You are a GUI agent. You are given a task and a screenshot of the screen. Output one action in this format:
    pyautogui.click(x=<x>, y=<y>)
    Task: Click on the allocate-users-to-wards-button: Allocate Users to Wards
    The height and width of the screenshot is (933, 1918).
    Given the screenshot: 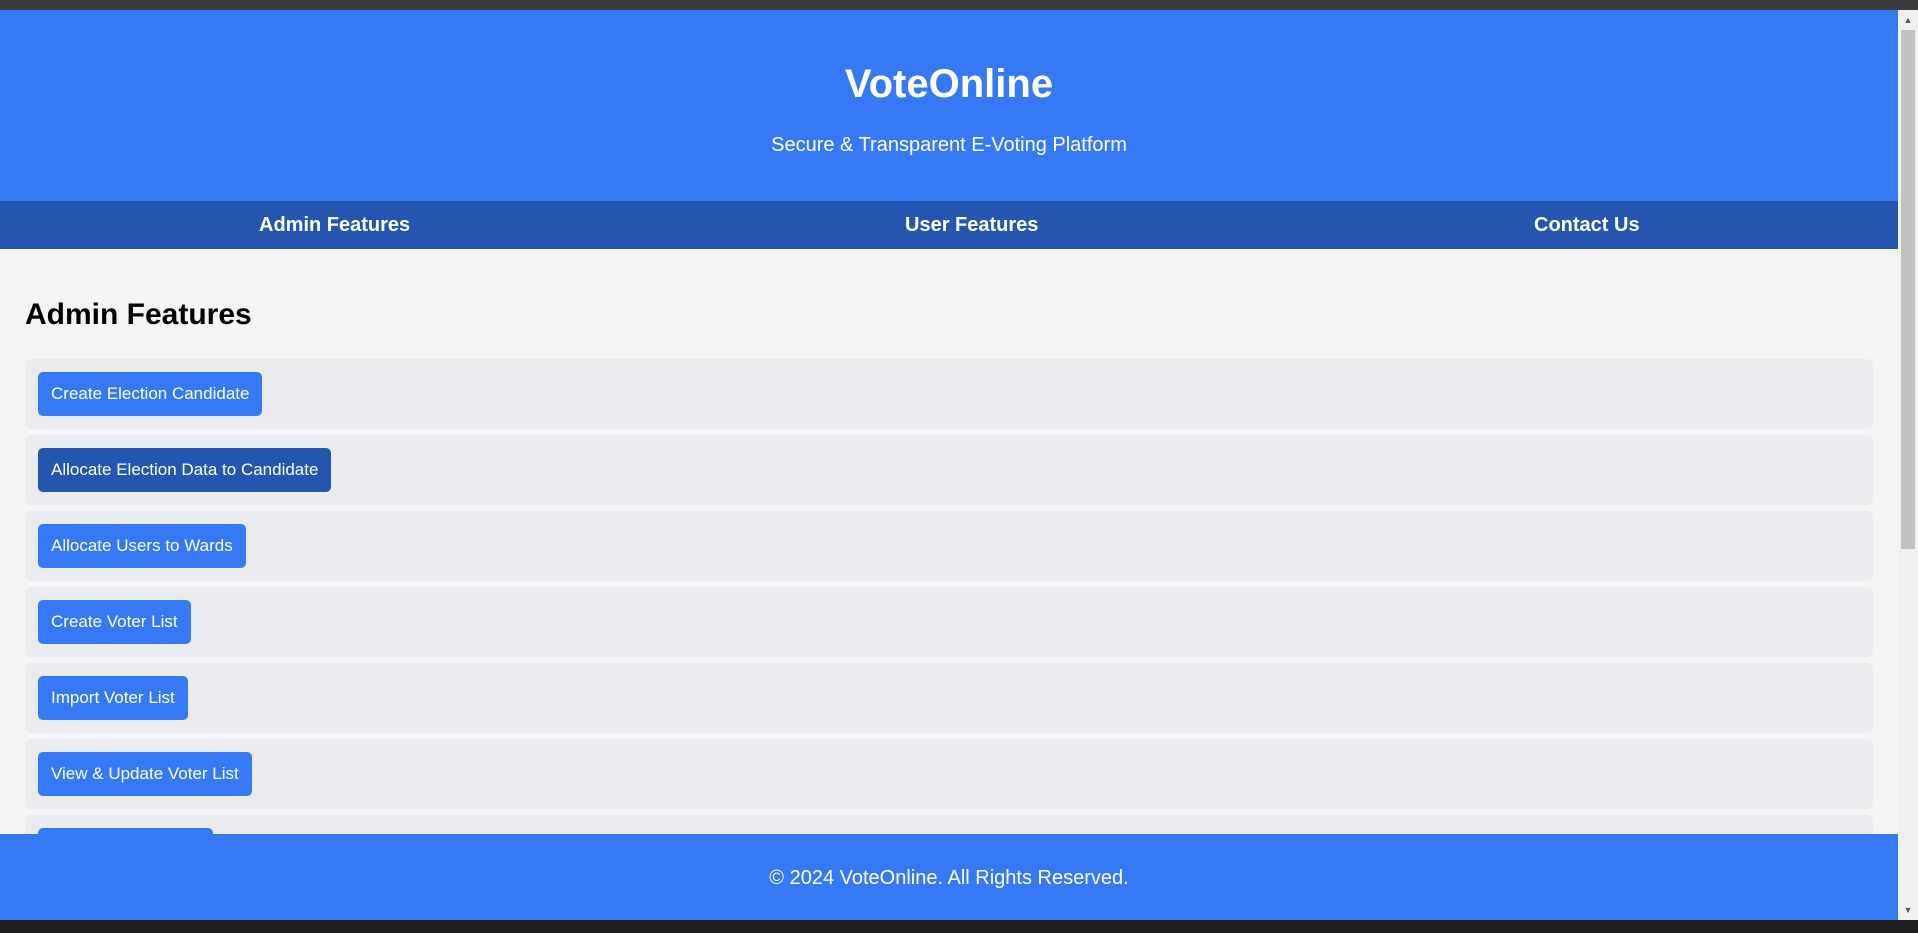 What is the action you would take?
    pyautogui.click(x=142, y=546)
    